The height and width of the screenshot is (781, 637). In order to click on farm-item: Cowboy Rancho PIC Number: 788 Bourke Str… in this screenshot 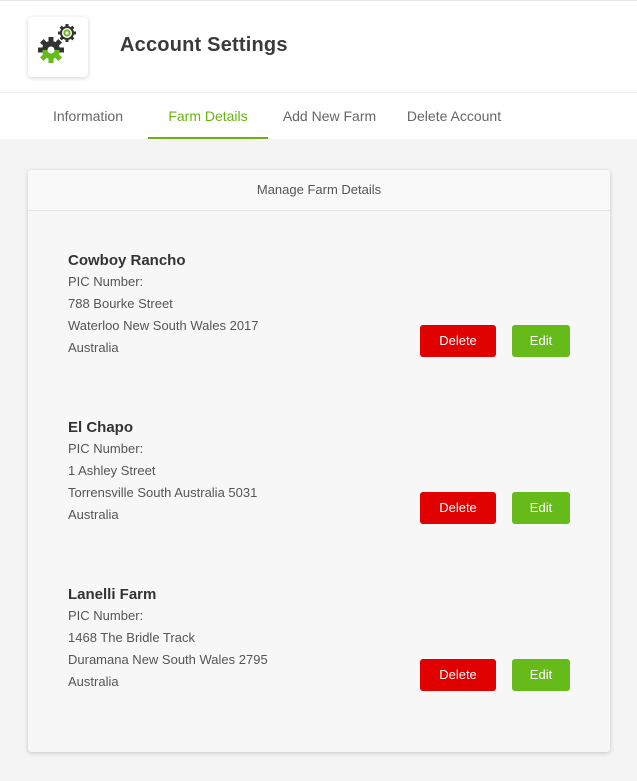, I will do `click(328, 312)`.